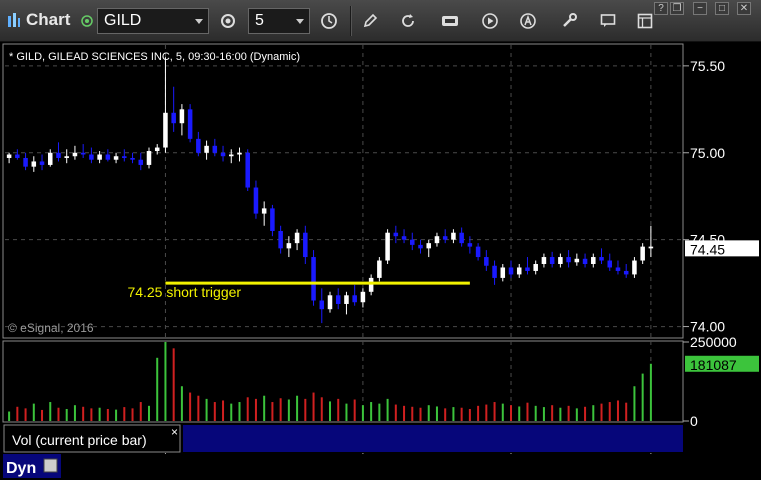  Describe the element at coordinates (87, 21) in the screenshot. I see `link-icon` at that location.